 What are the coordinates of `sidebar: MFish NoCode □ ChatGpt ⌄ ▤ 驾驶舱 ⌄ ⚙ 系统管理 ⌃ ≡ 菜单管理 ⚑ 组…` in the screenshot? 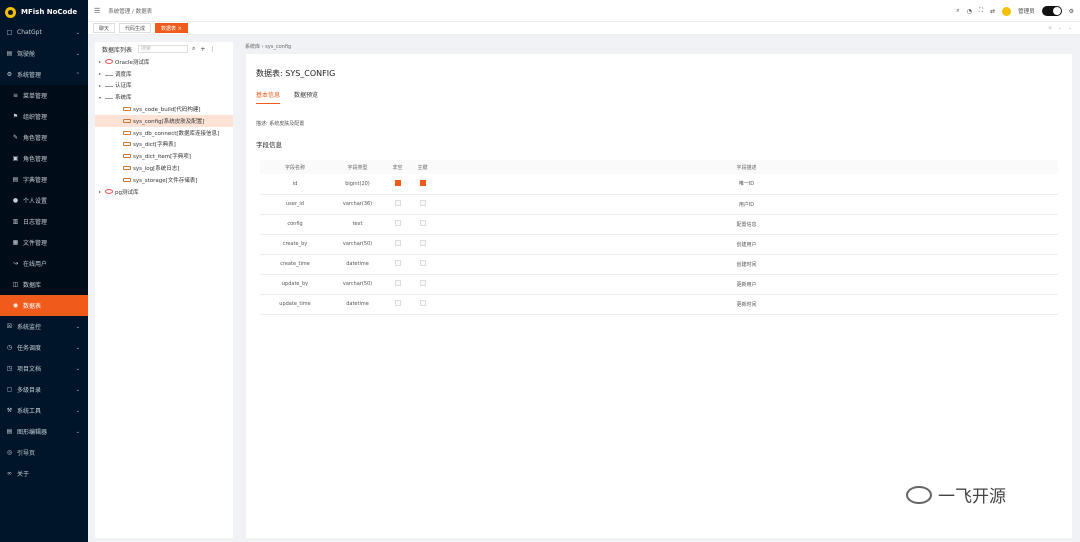 It's located at (44, 271).